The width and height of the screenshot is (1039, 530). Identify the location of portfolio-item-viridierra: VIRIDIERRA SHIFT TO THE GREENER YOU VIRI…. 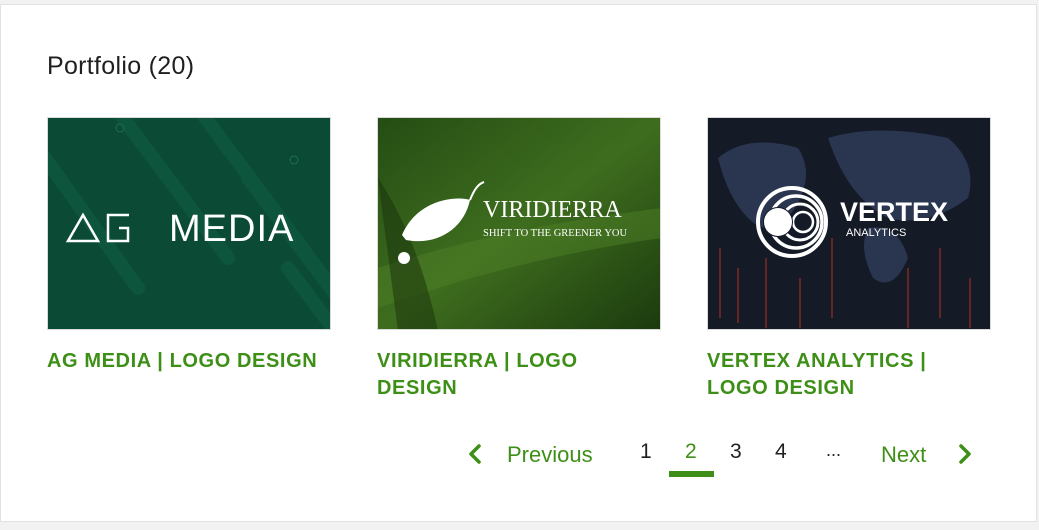
(519, 259).